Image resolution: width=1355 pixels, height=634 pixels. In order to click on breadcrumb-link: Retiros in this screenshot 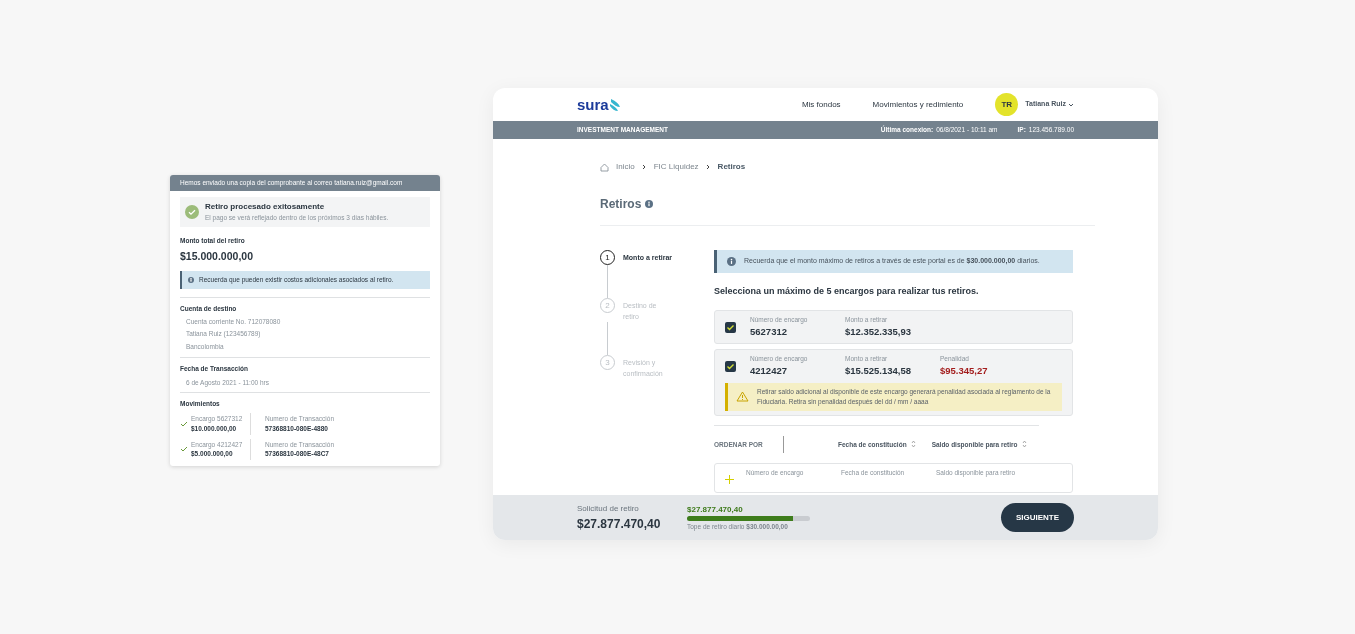, I will do `click(731, 167)`.